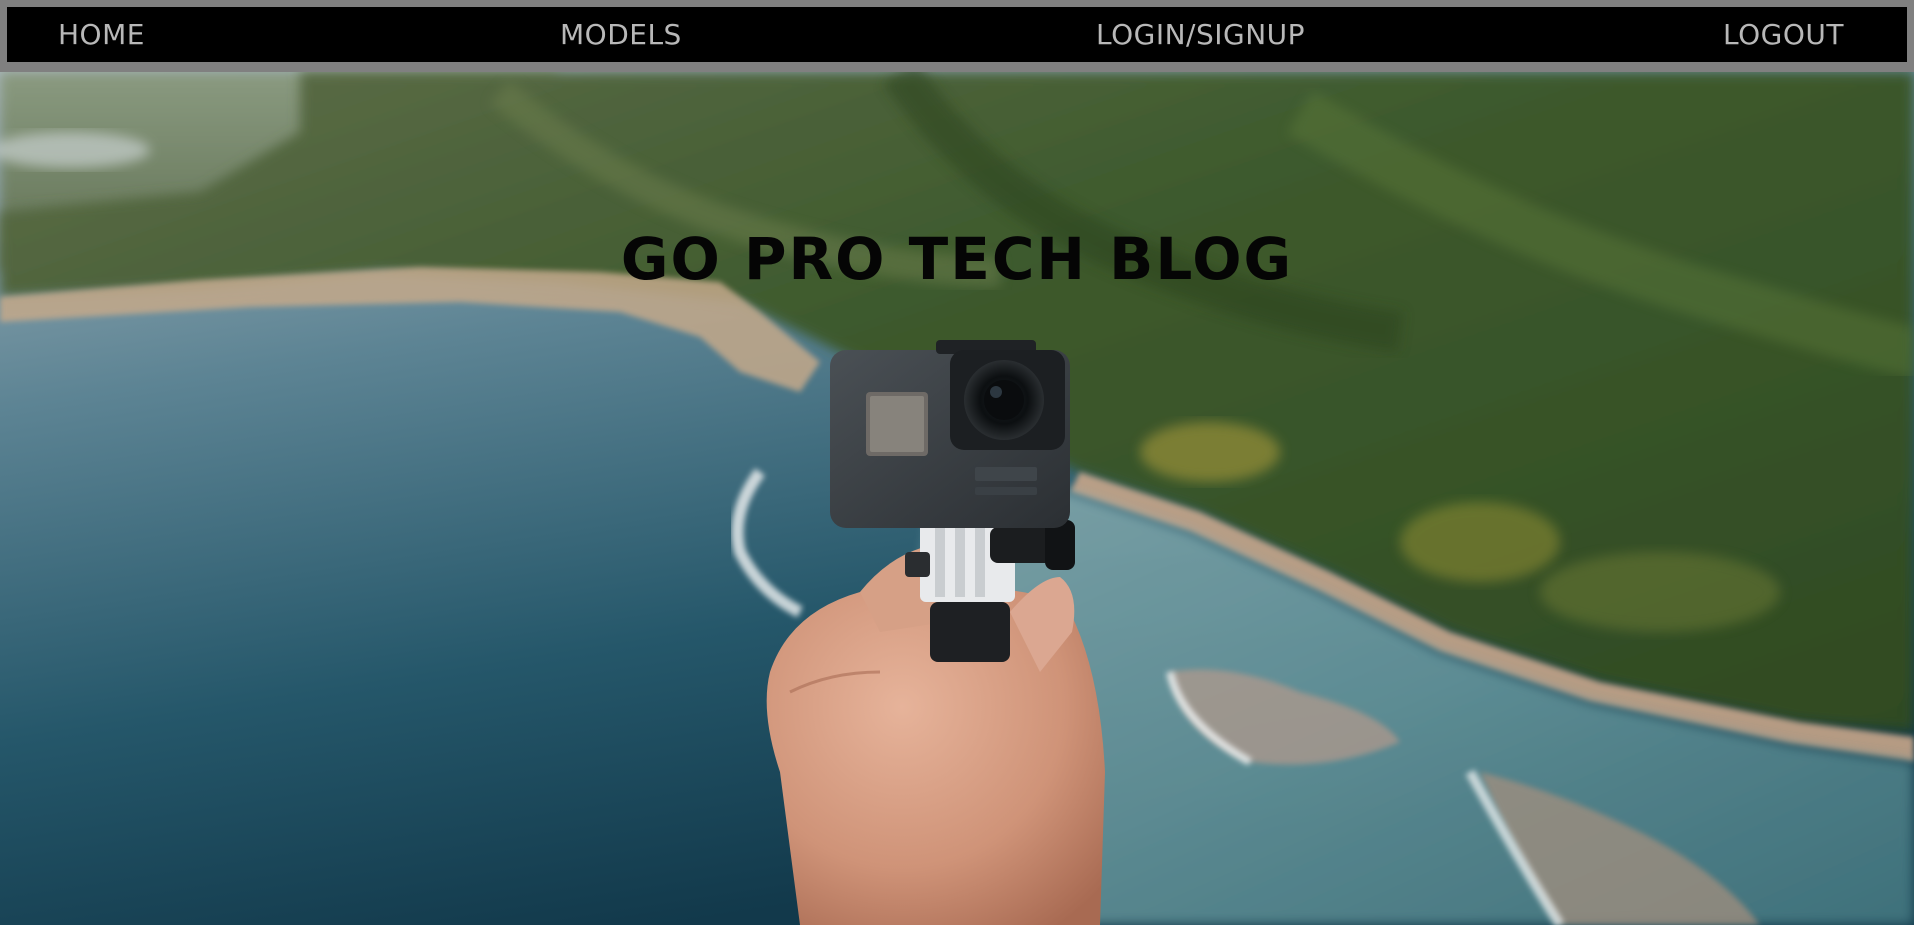  I want to click on nav-login-signup-link: LOGIN/SIGNUP, so click(1200, 34).